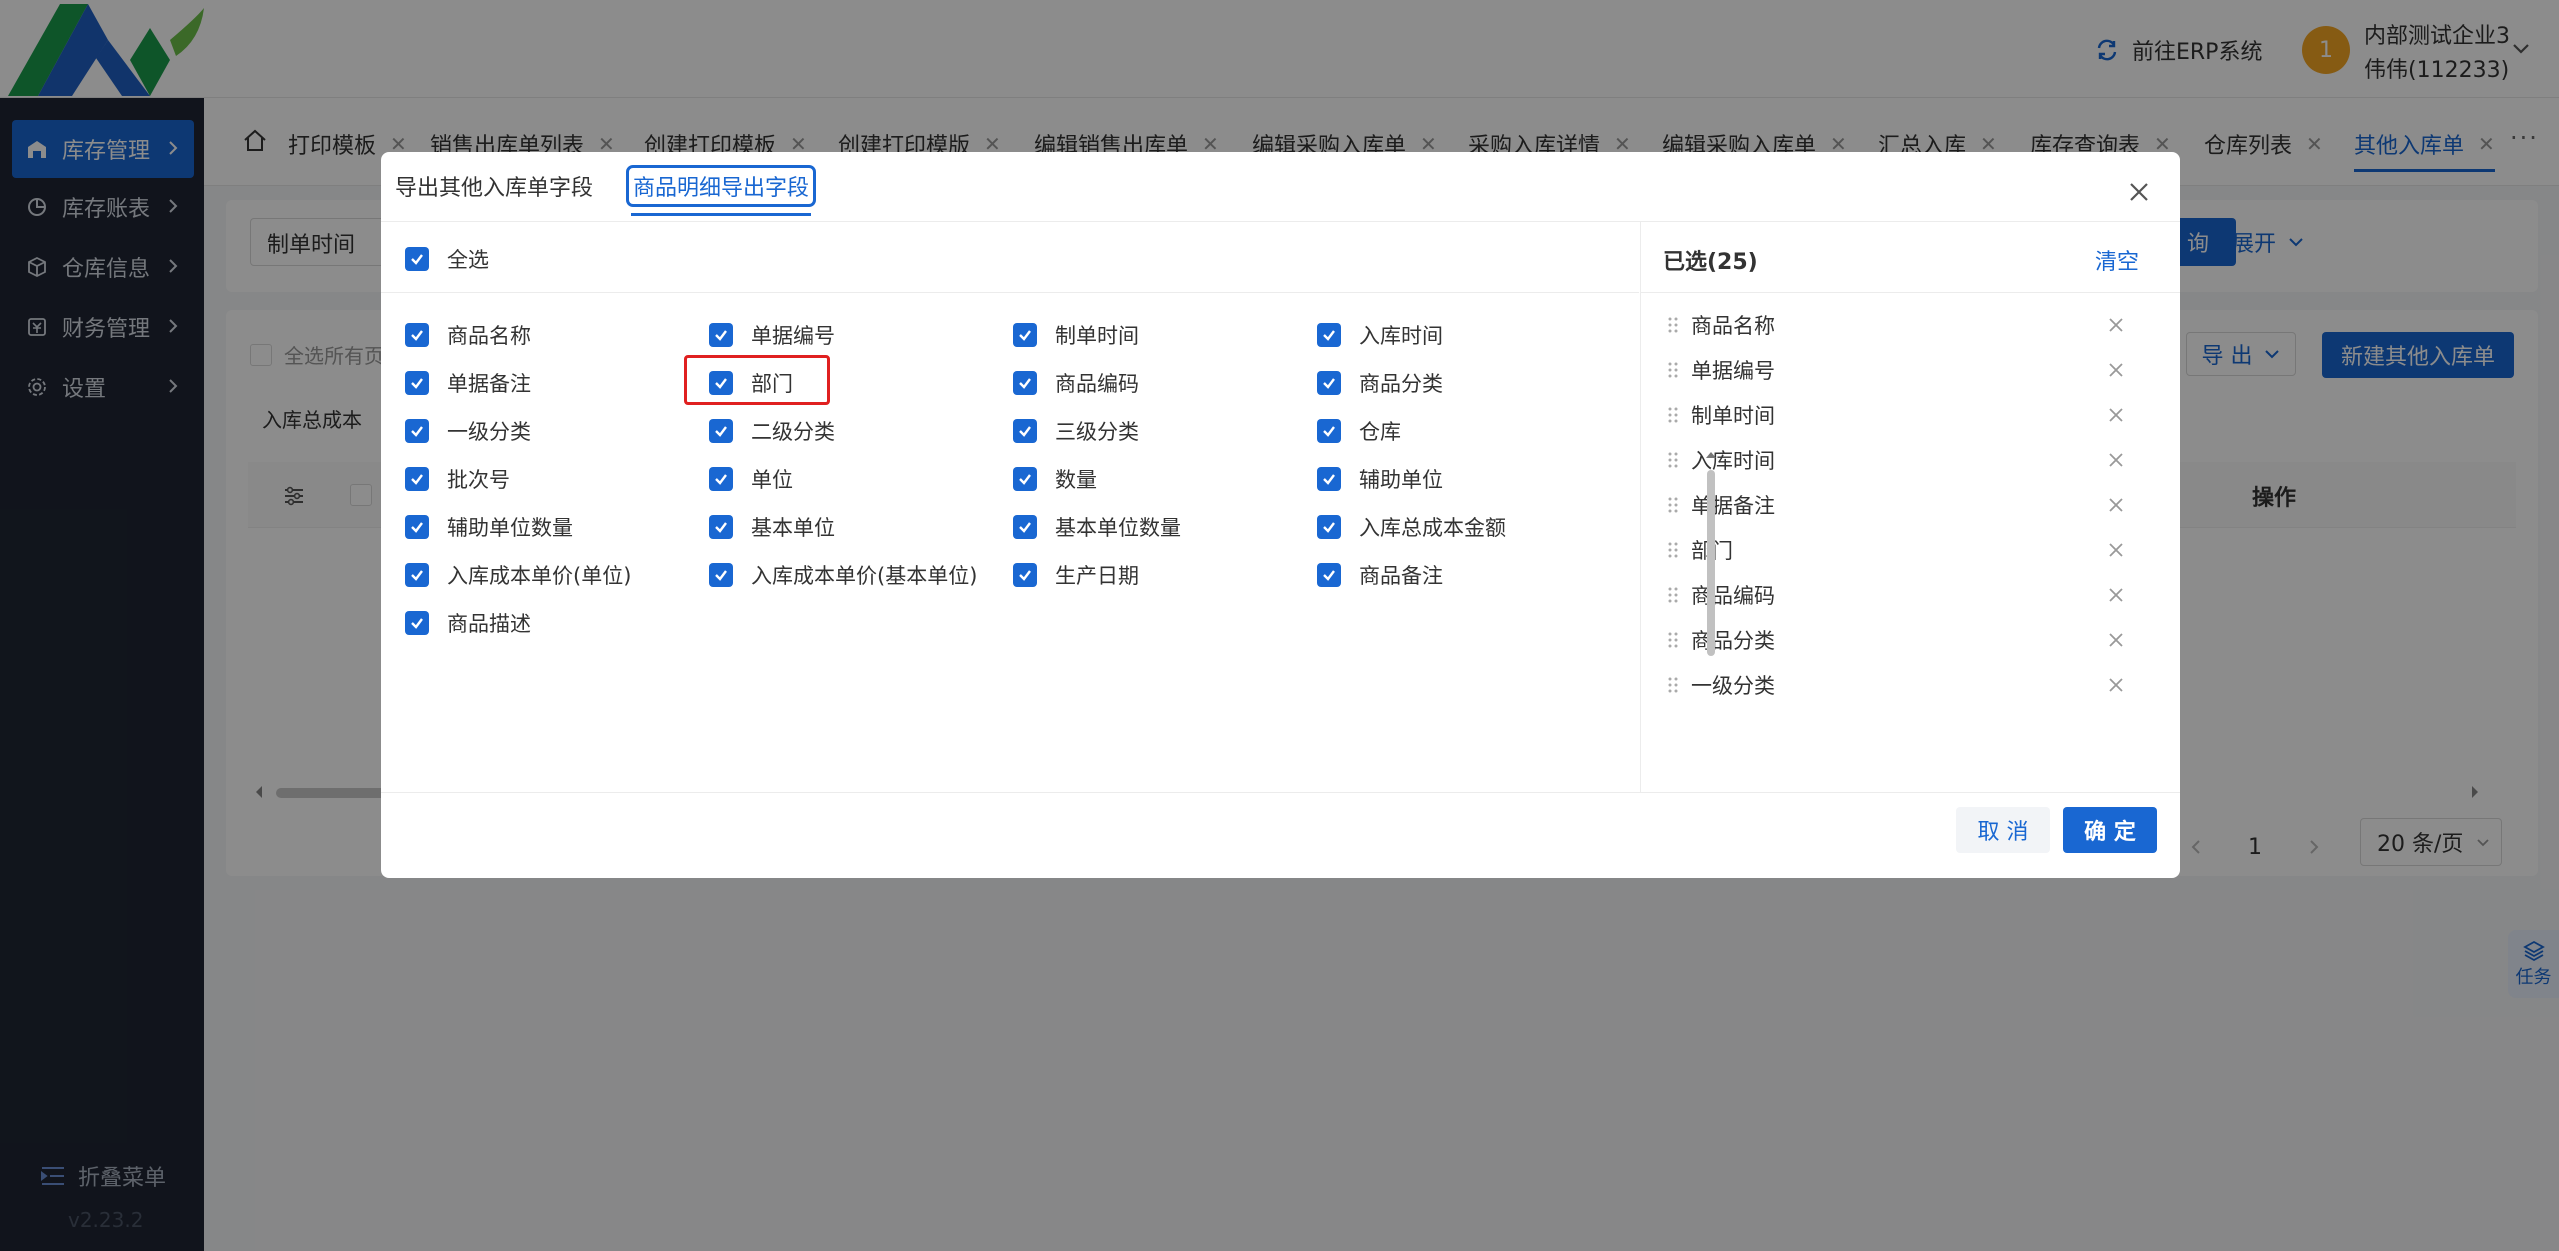 The image size is (2559, 1251). What do you see at coordinates (864, 576) in the screenshot?
I see `field-label: 入库成本单价(基本单位)` at bounding box center [864, 576].